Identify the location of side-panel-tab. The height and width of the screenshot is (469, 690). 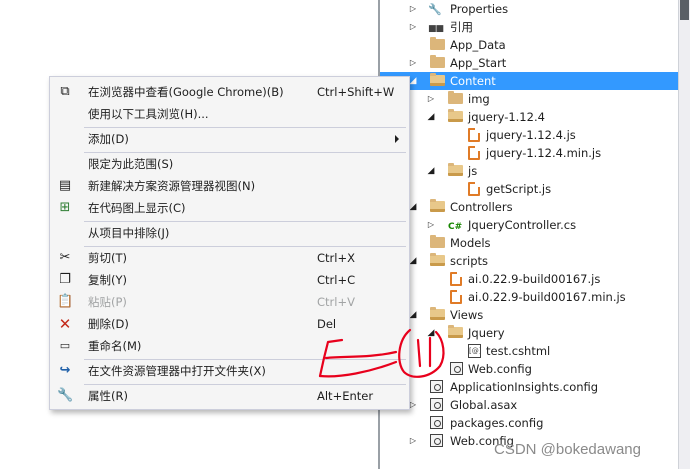
(684, 10).